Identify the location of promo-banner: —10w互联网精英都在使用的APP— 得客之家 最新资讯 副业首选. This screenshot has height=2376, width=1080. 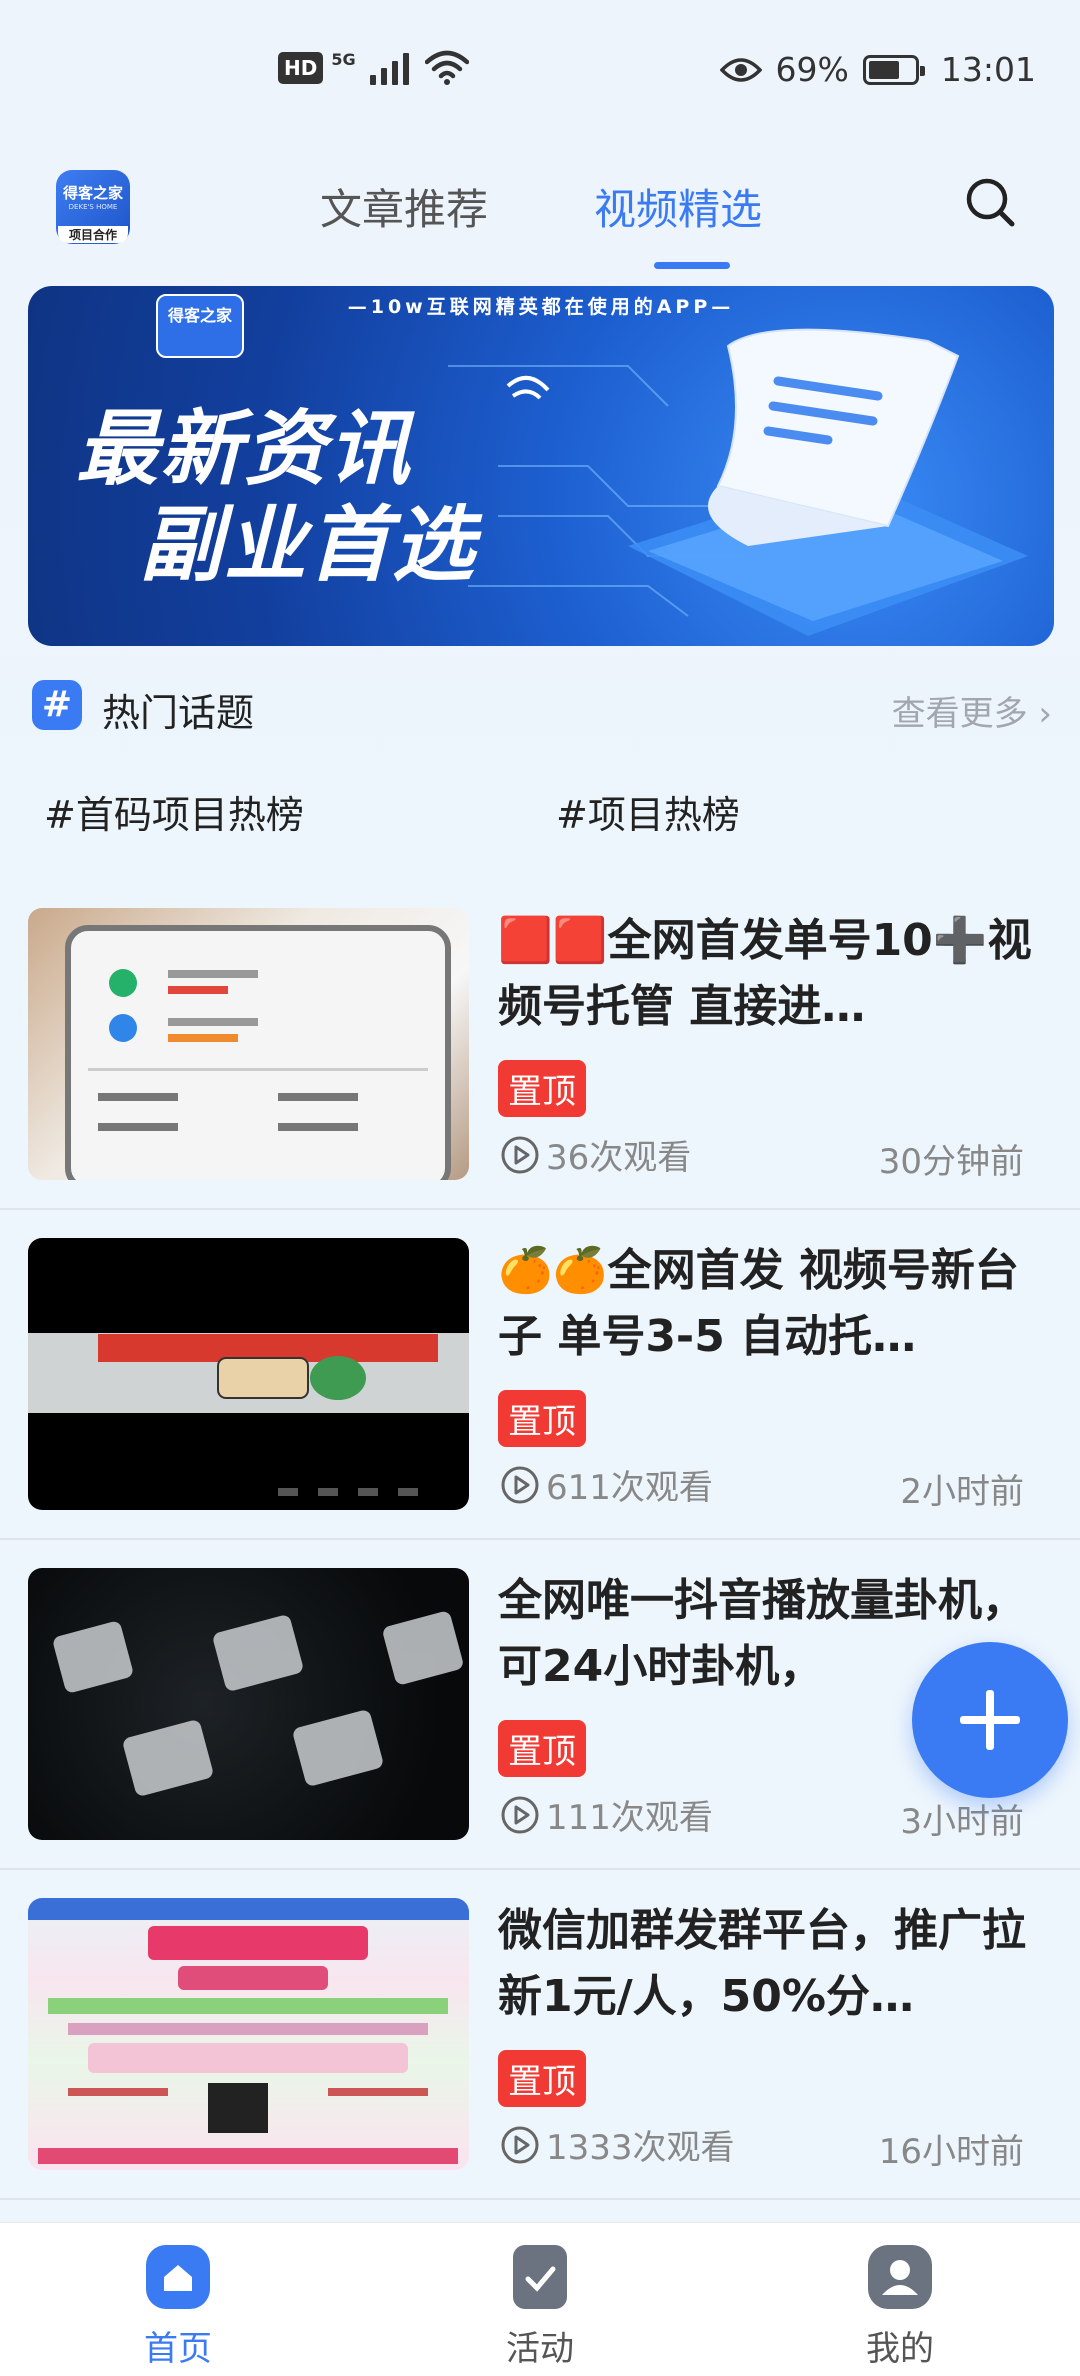
(541, 466).